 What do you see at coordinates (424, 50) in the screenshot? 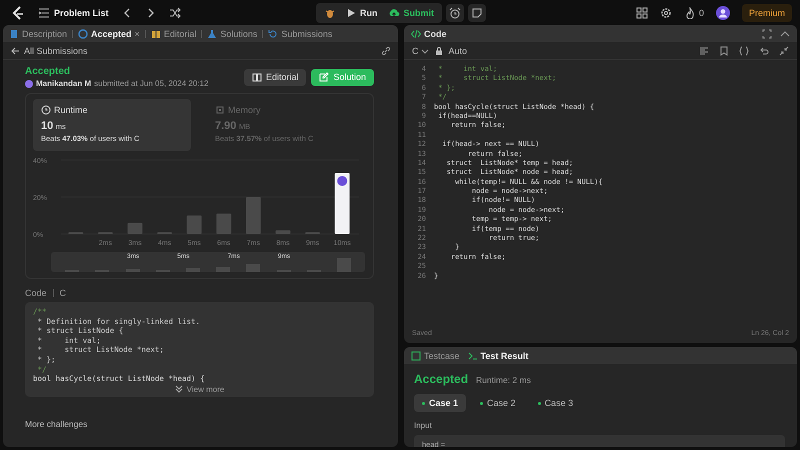
I see `chevron-down-icon` at bounding box center [424, 50].